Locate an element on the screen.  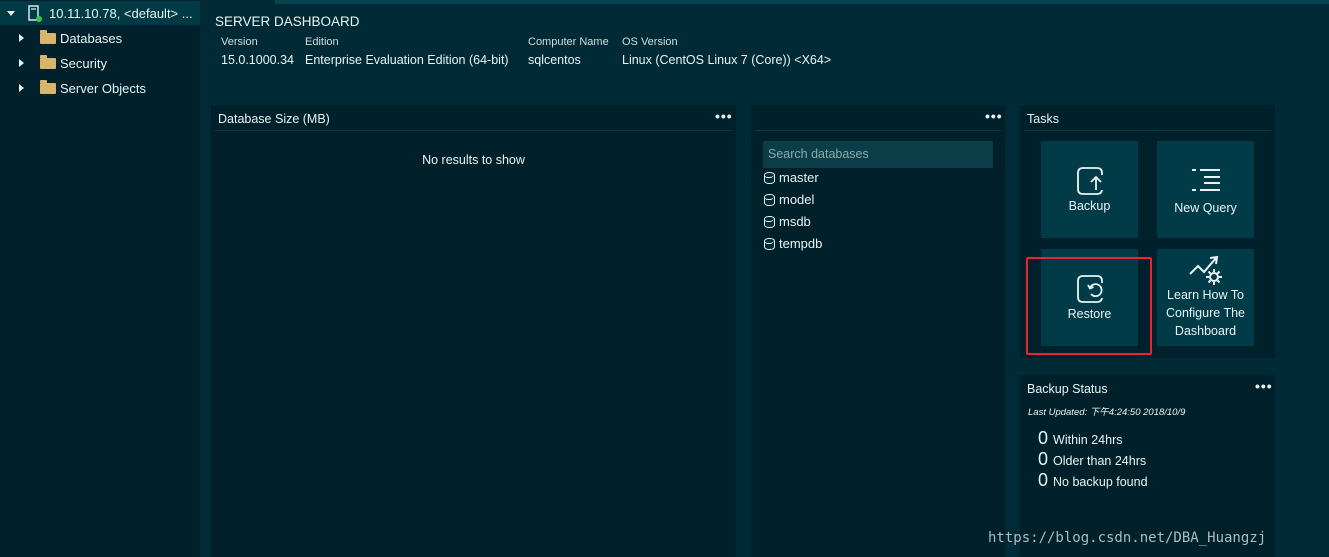
stat-no-backup-found: 0 No backup found is located at coordinates (1093, 480).